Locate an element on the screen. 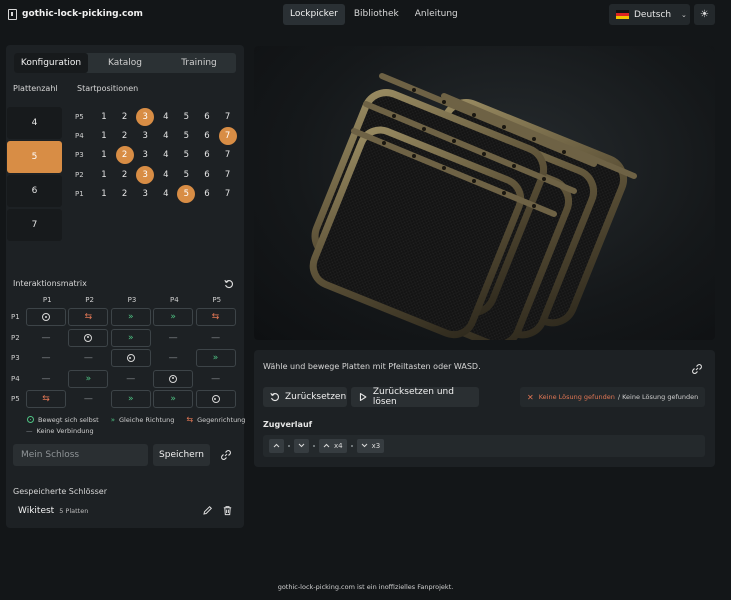  legend-opp: Gegenrichtung is located at coordinates (221, 419).